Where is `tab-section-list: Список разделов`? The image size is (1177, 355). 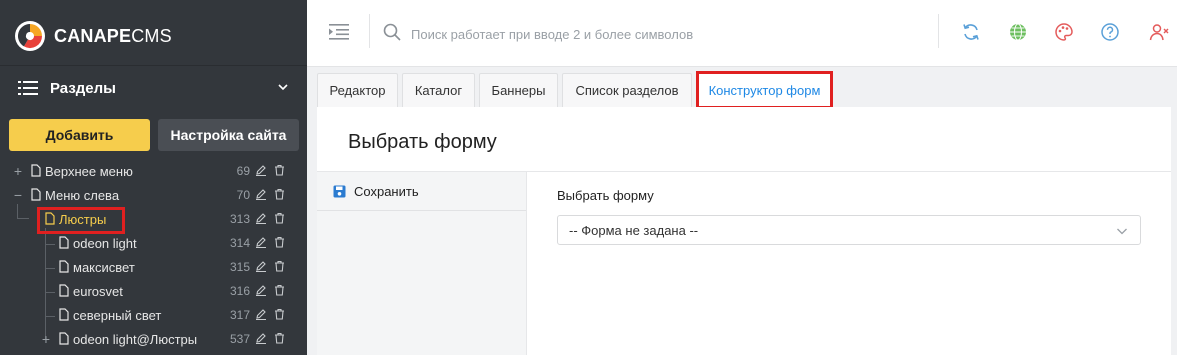
tab-section-list: Список разделов is located at coordinates (627, 90).